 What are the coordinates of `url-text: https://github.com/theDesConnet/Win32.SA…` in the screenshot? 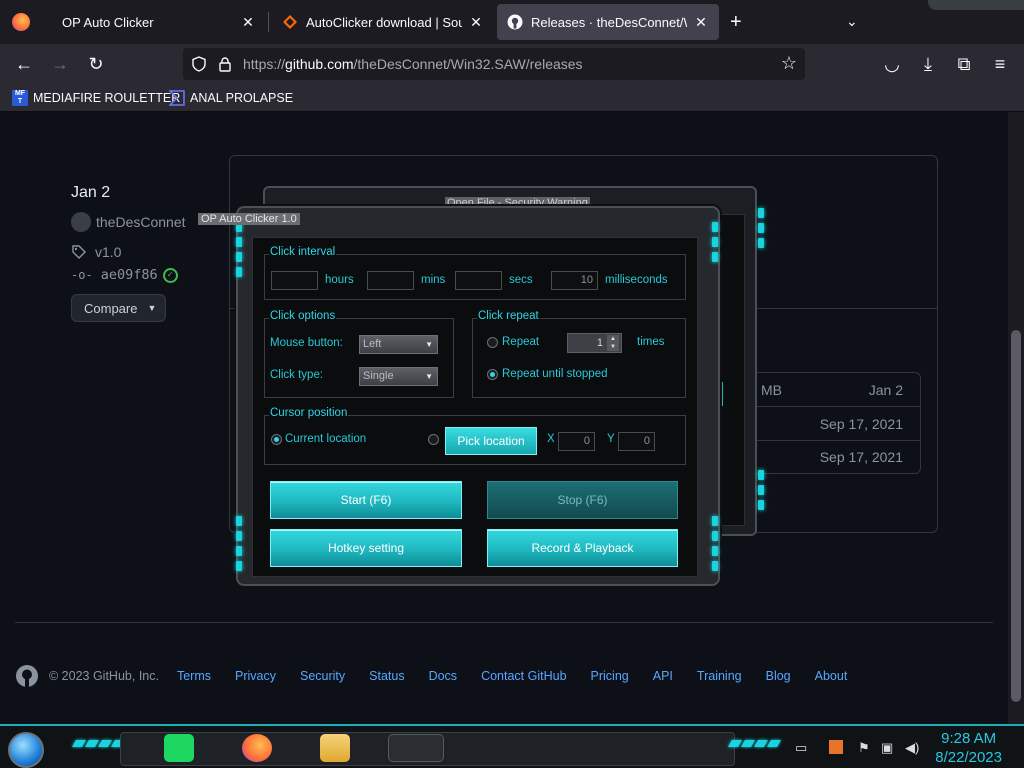 It's located at (413, 64).